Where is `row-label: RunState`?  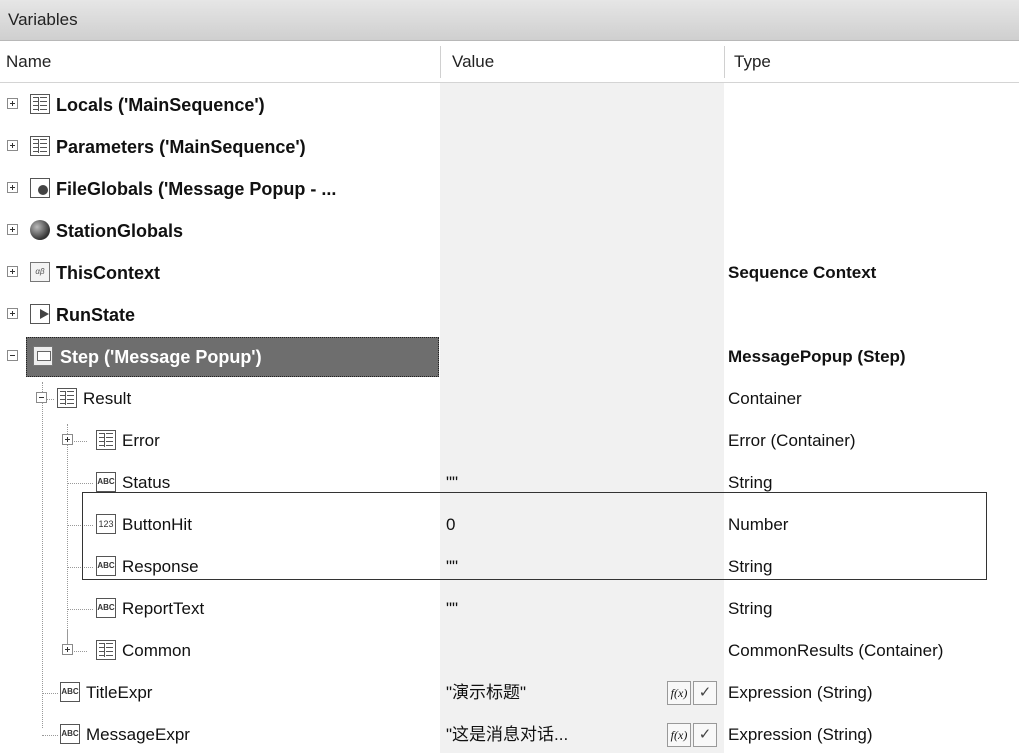 row-label: RunState is located at coordinates (96, 315).